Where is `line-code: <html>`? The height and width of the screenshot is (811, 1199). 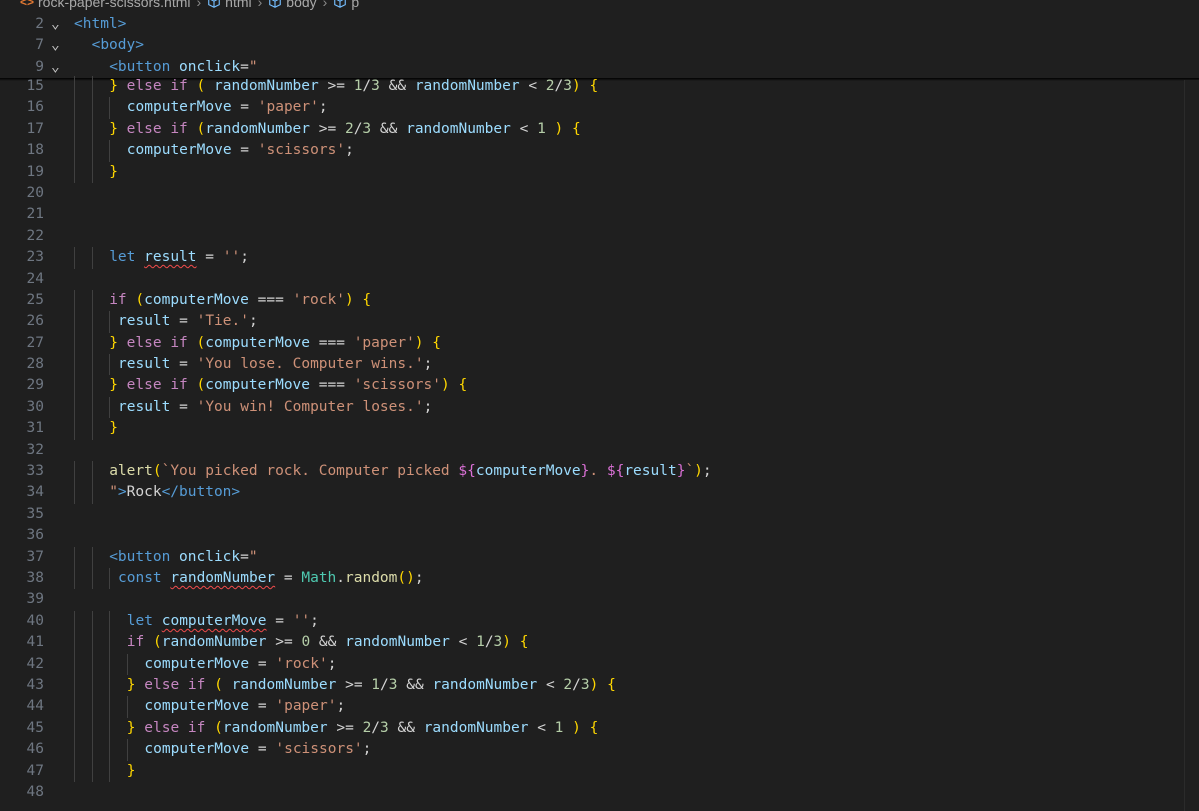 line-code: <html> is located at coordinates (100, 24).